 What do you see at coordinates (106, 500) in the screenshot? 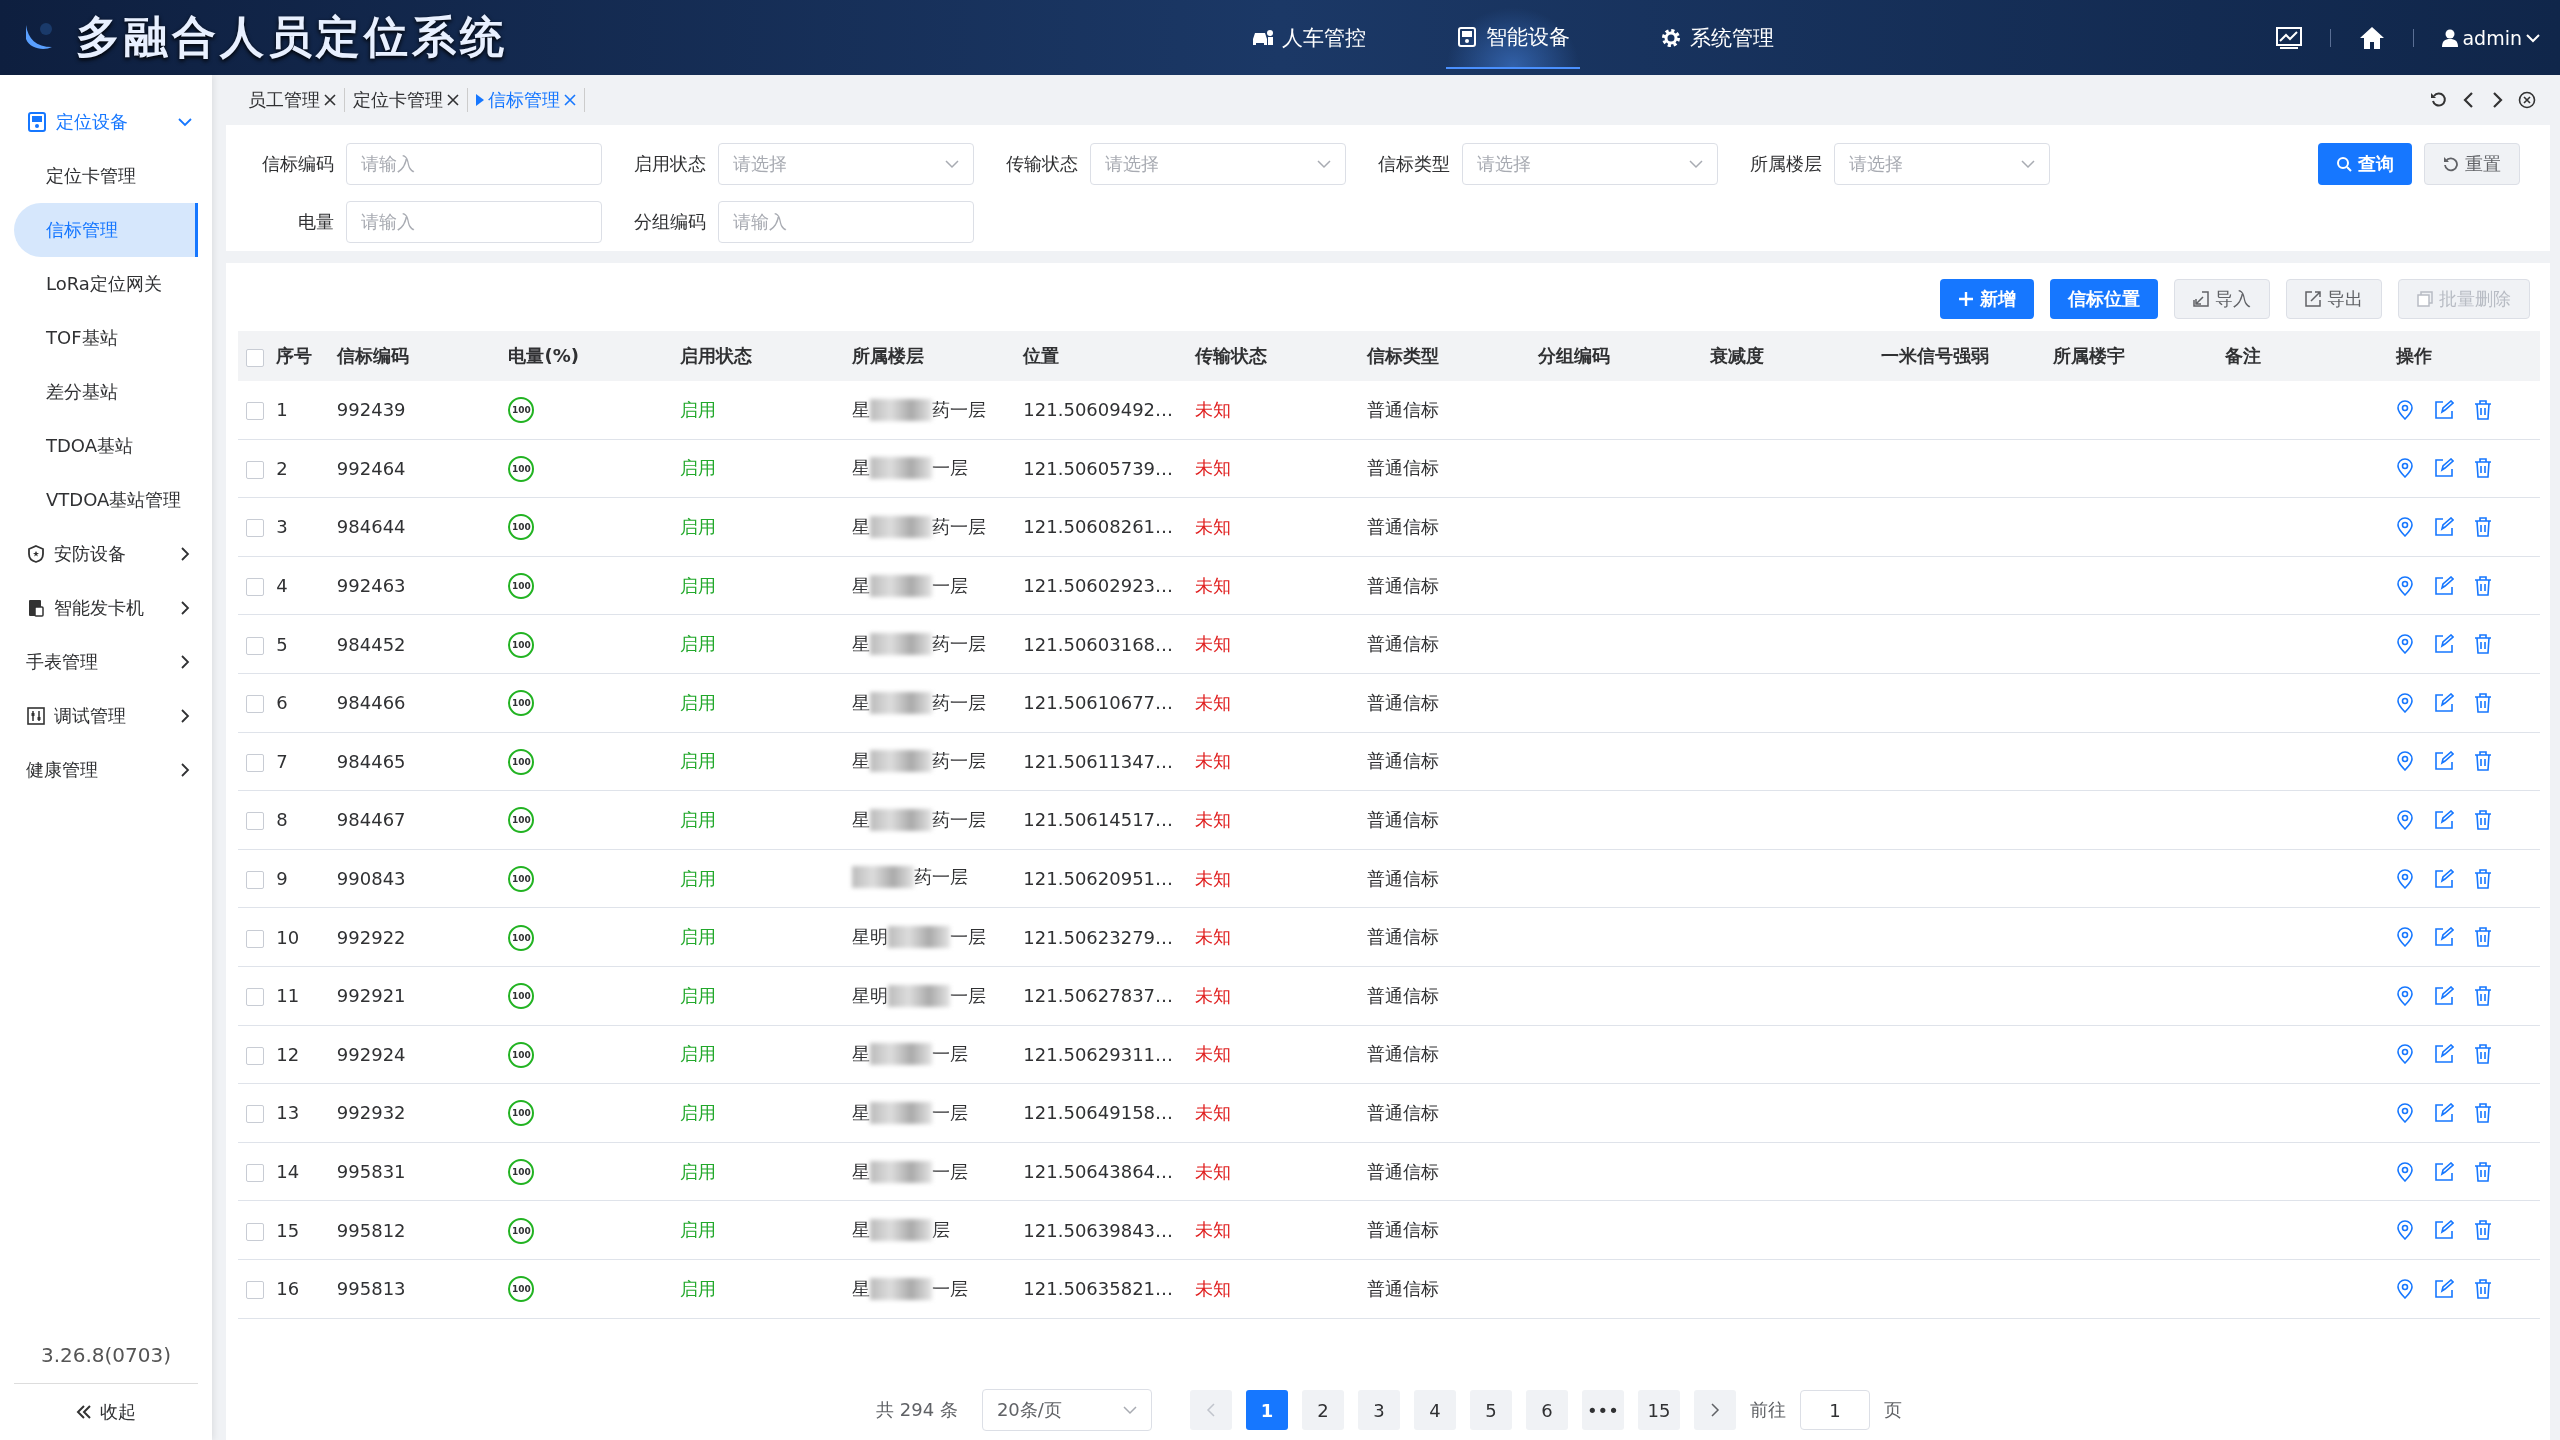
I see `sidebar-item: VTDOA基站管理` at bounding box center [106, 500].